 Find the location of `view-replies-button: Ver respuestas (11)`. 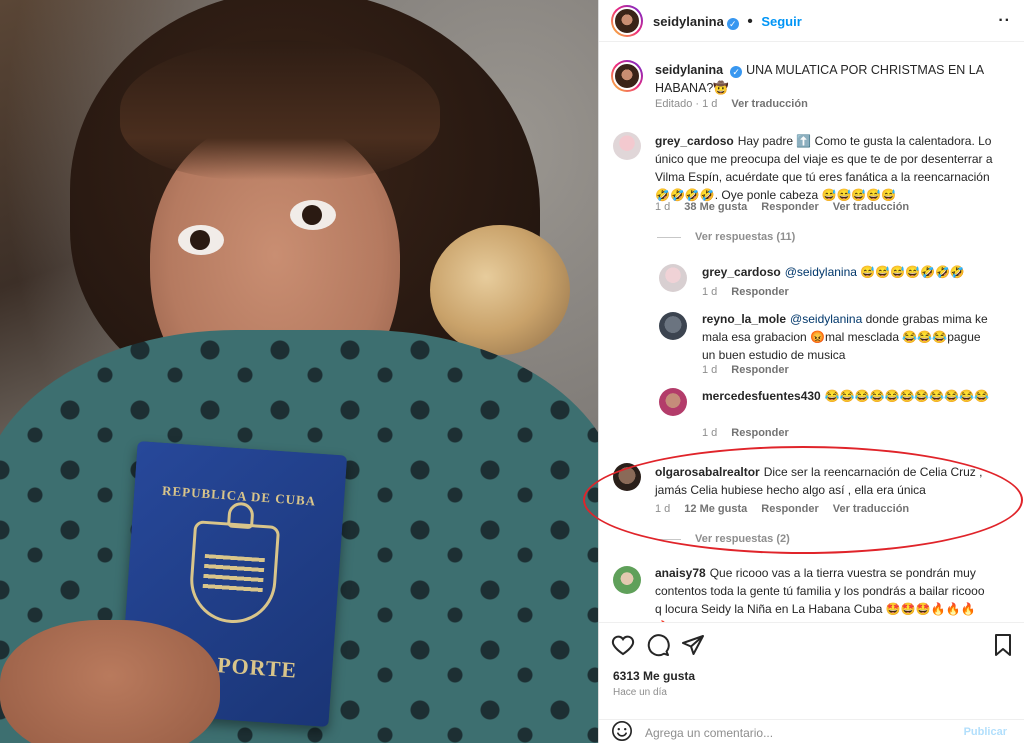

view-replies-button: Ver respuestas (11) is located at coordinates (726, 237).